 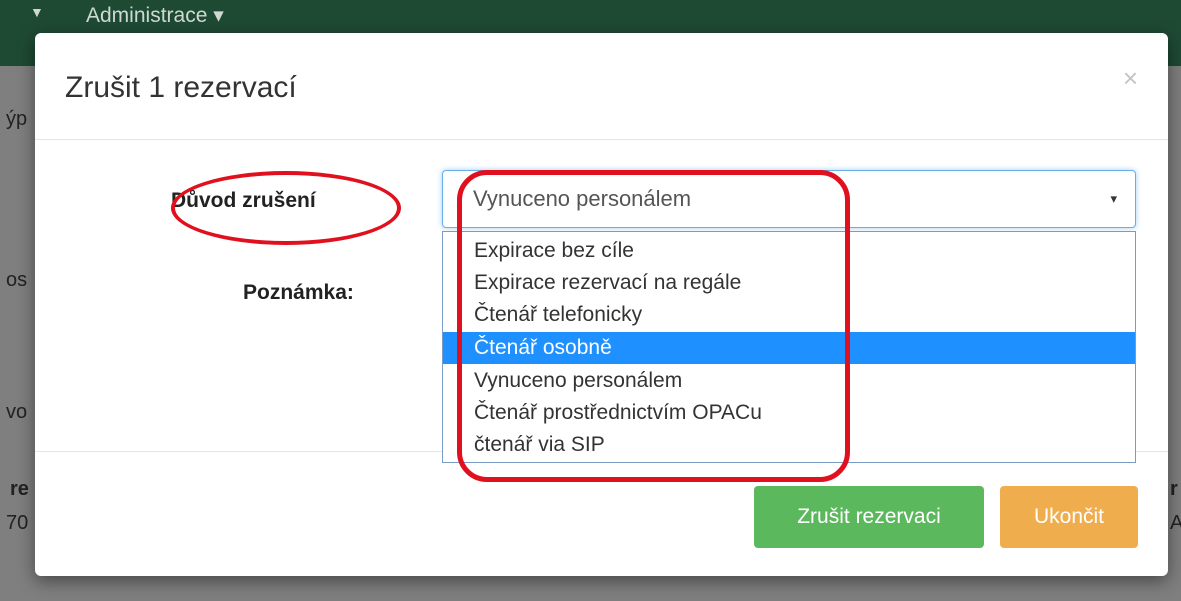 I want to click on nav-menu-administrace: Administrace ▾, so click(x=155, y=15).